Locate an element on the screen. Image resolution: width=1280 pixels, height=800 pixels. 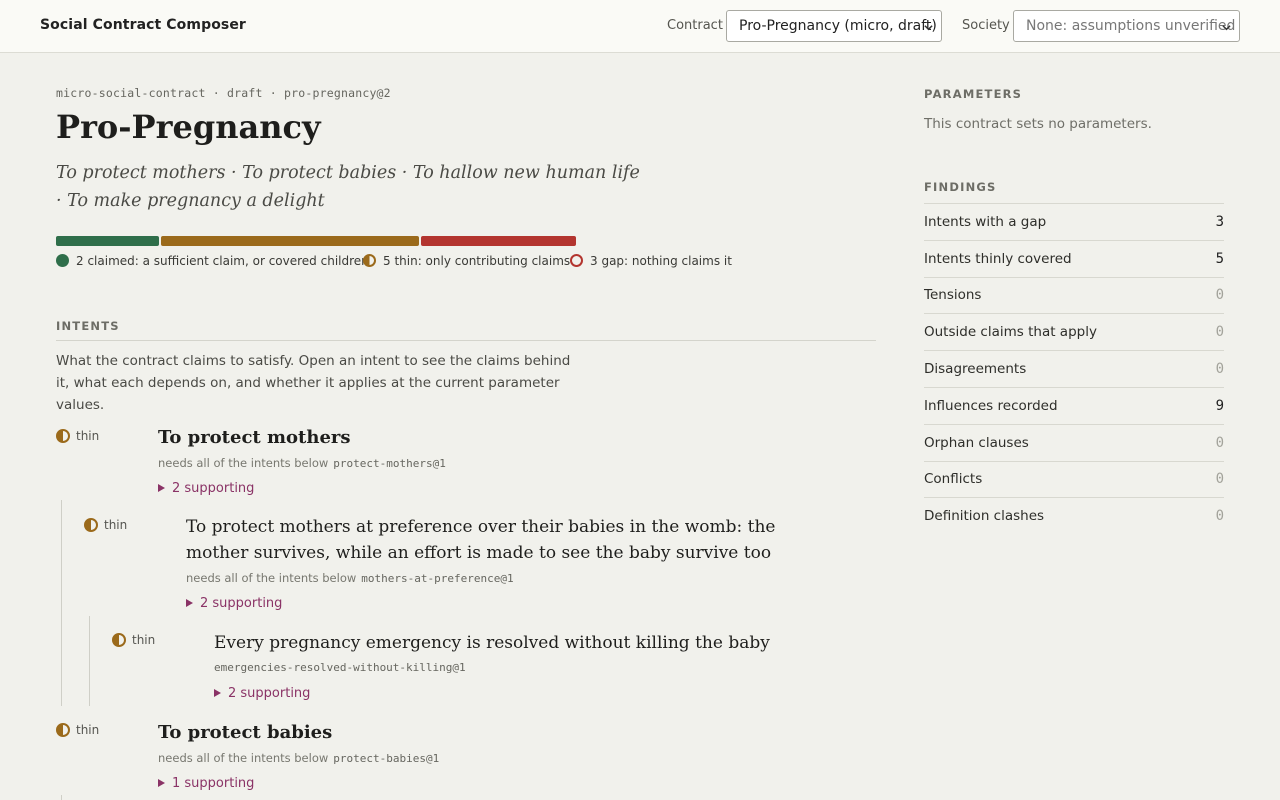
society-select-value: None: assumptions unverified is located at coordinates (1131, 26).